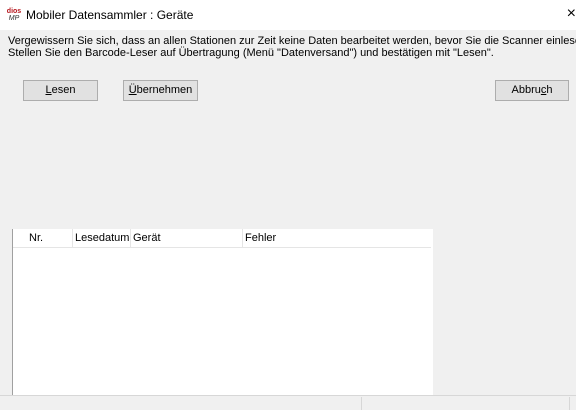 This screenshot has height=410, width=576. I want to click on list-header: Nr. Lesedatum Gerät Fehler, so click(222, 238).